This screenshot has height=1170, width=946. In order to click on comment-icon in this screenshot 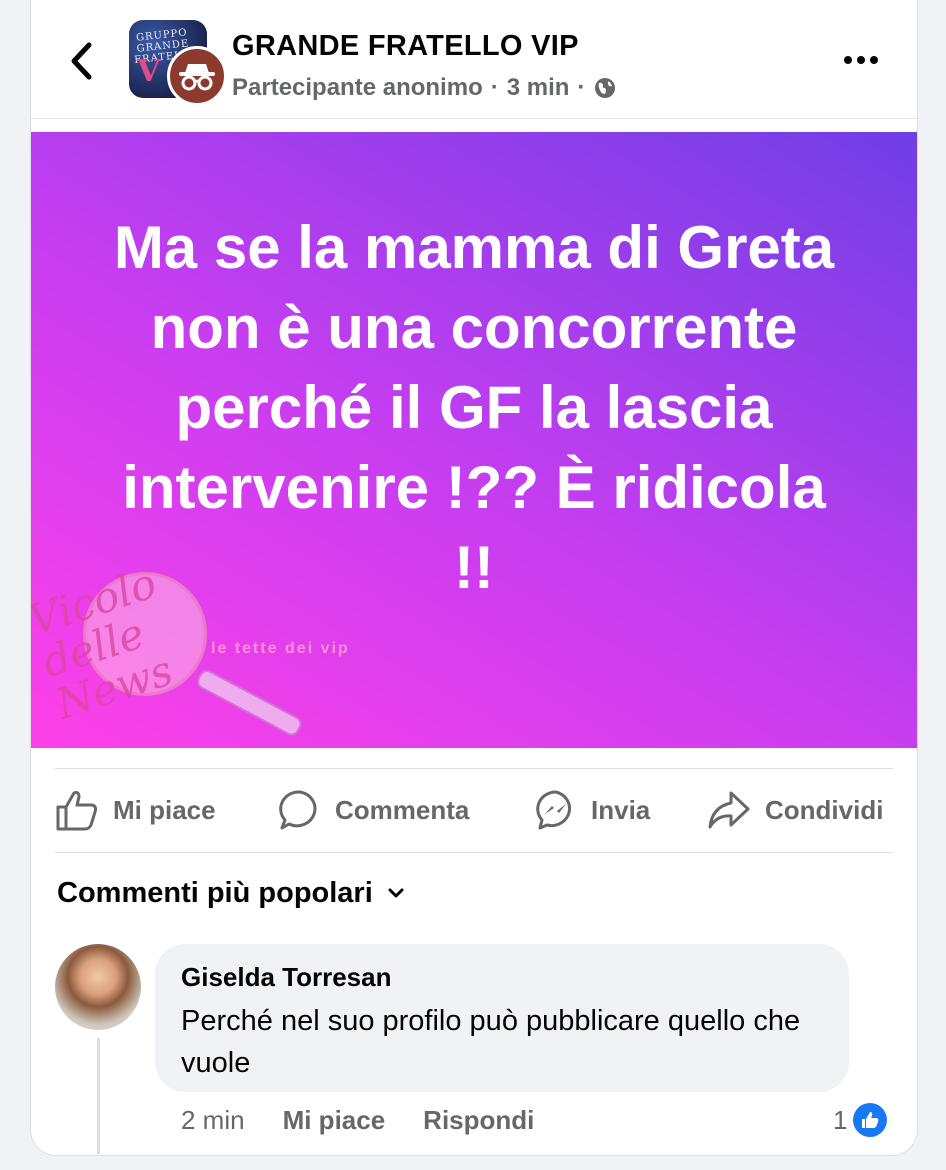, I will do `click(298, 810)`.